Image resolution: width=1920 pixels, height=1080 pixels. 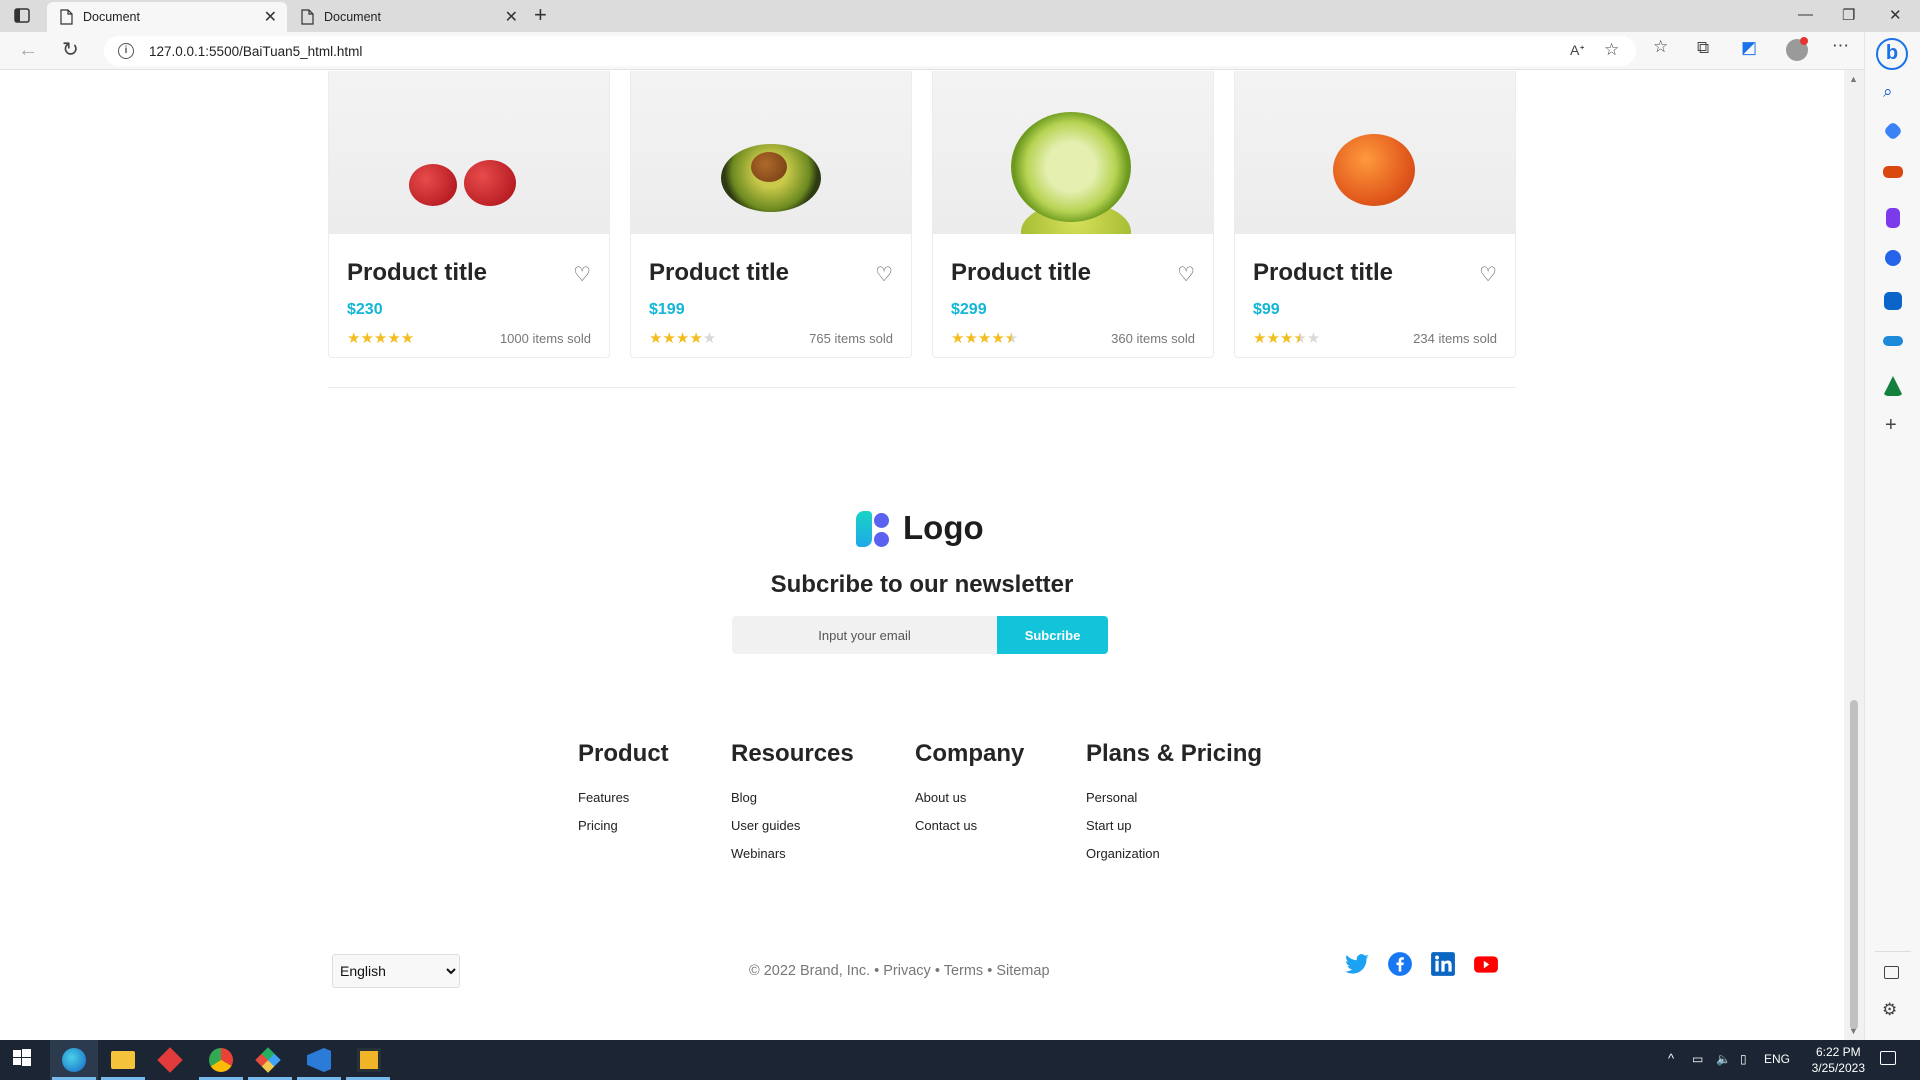 What do you see at coordinates (1893, 172) in the screenshot?
I see `tools-icon` at bounding box center [1893, 172].